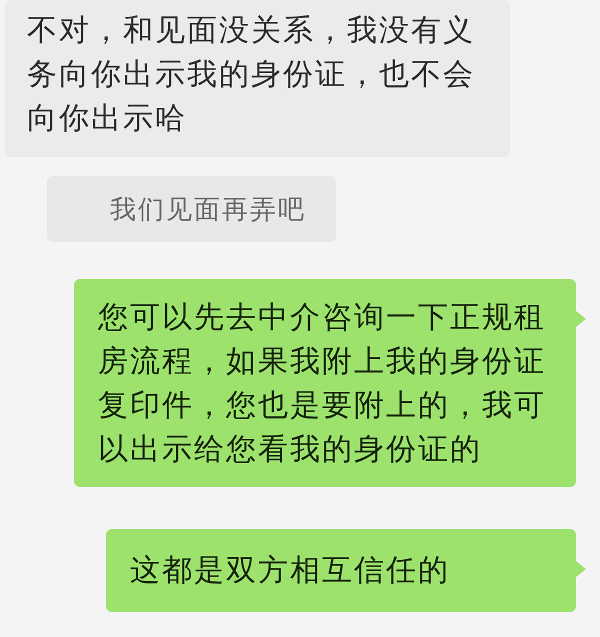 Image resolution: width=600 pixels, height=637 pixels. What do you see at coordinates (191, 209) in the screenshot?
I see `message-bubble: 我们见面再弄吧` at bounding box center [191, 209].